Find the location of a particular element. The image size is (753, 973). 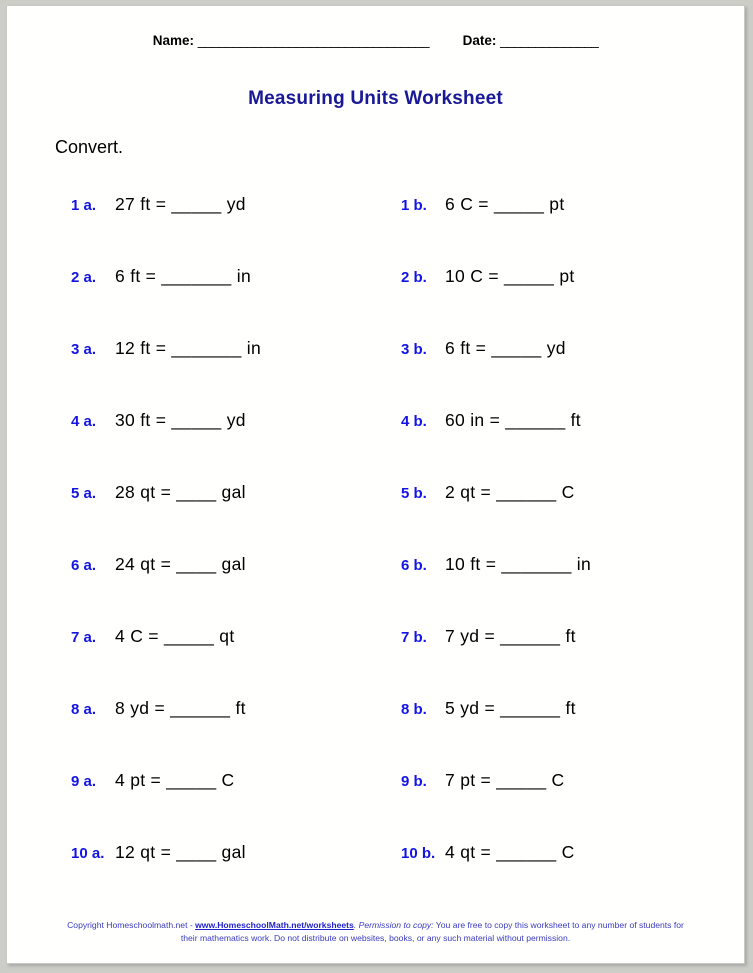

problem-text: 7 pt = _____ C is located at coordinates (505, 780).